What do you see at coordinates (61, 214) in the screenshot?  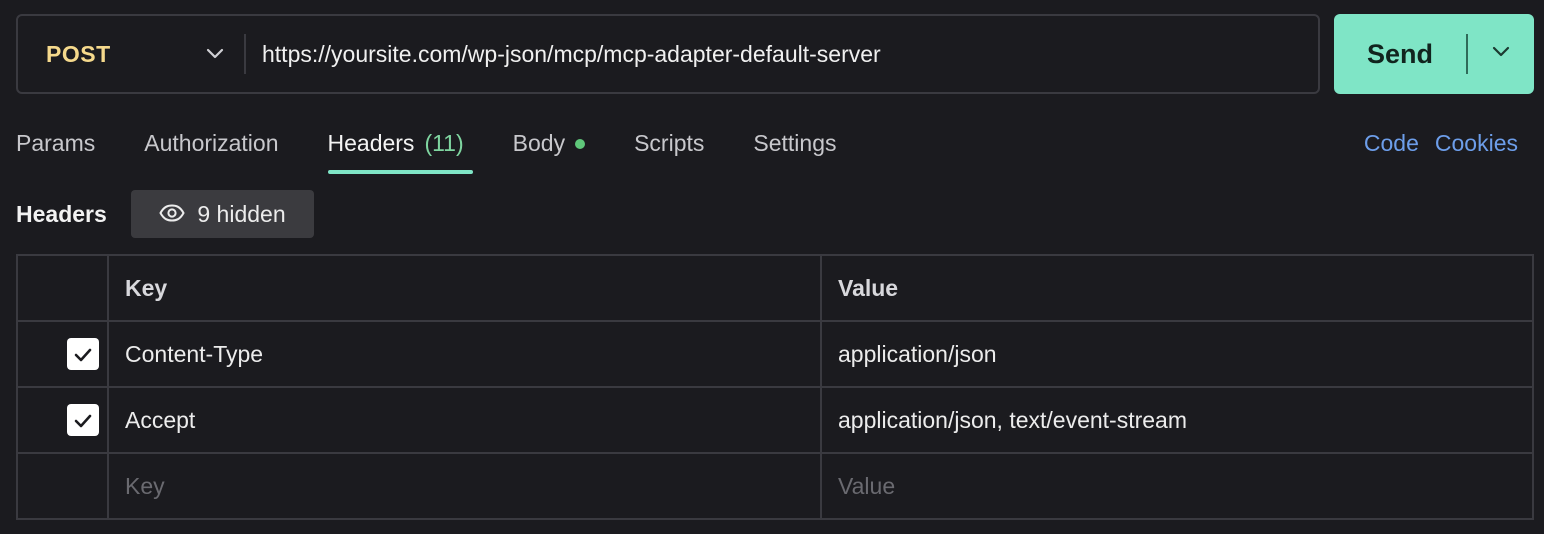 I see `section-title: Headers` at bounding box center [61, 214].